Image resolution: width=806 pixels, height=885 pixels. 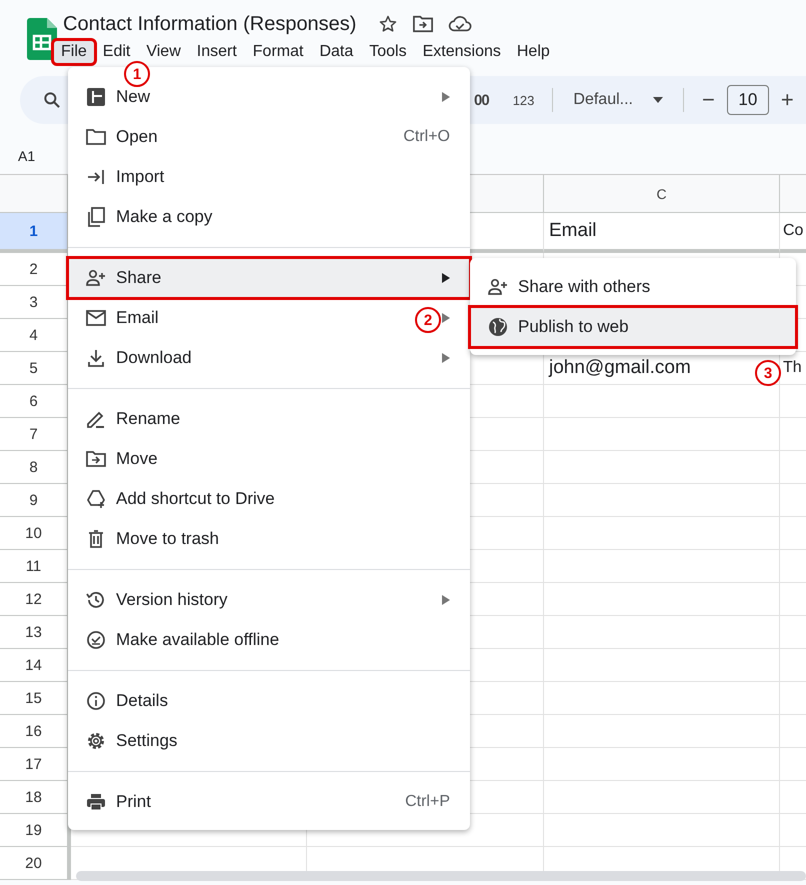 I want to click on decrease-font-size-button: −, so click(x=708, y=100).